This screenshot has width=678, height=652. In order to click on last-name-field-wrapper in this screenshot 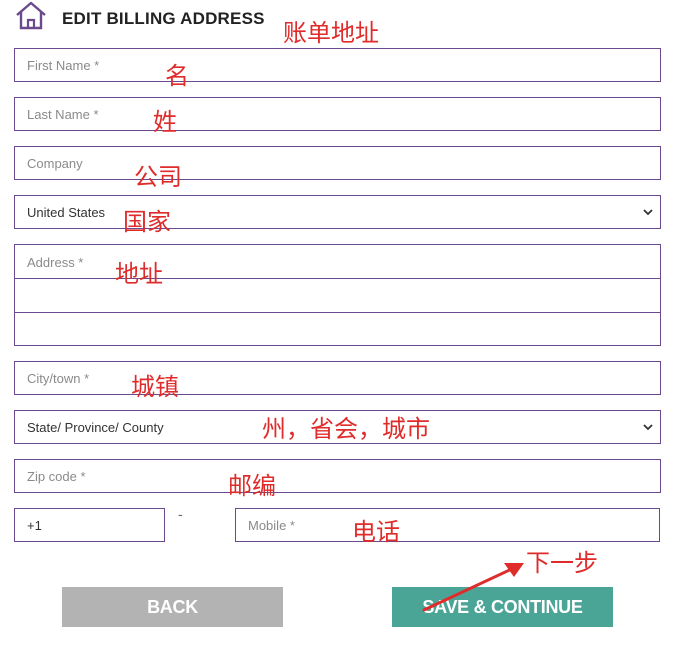, I will do `click(337, 114)`.